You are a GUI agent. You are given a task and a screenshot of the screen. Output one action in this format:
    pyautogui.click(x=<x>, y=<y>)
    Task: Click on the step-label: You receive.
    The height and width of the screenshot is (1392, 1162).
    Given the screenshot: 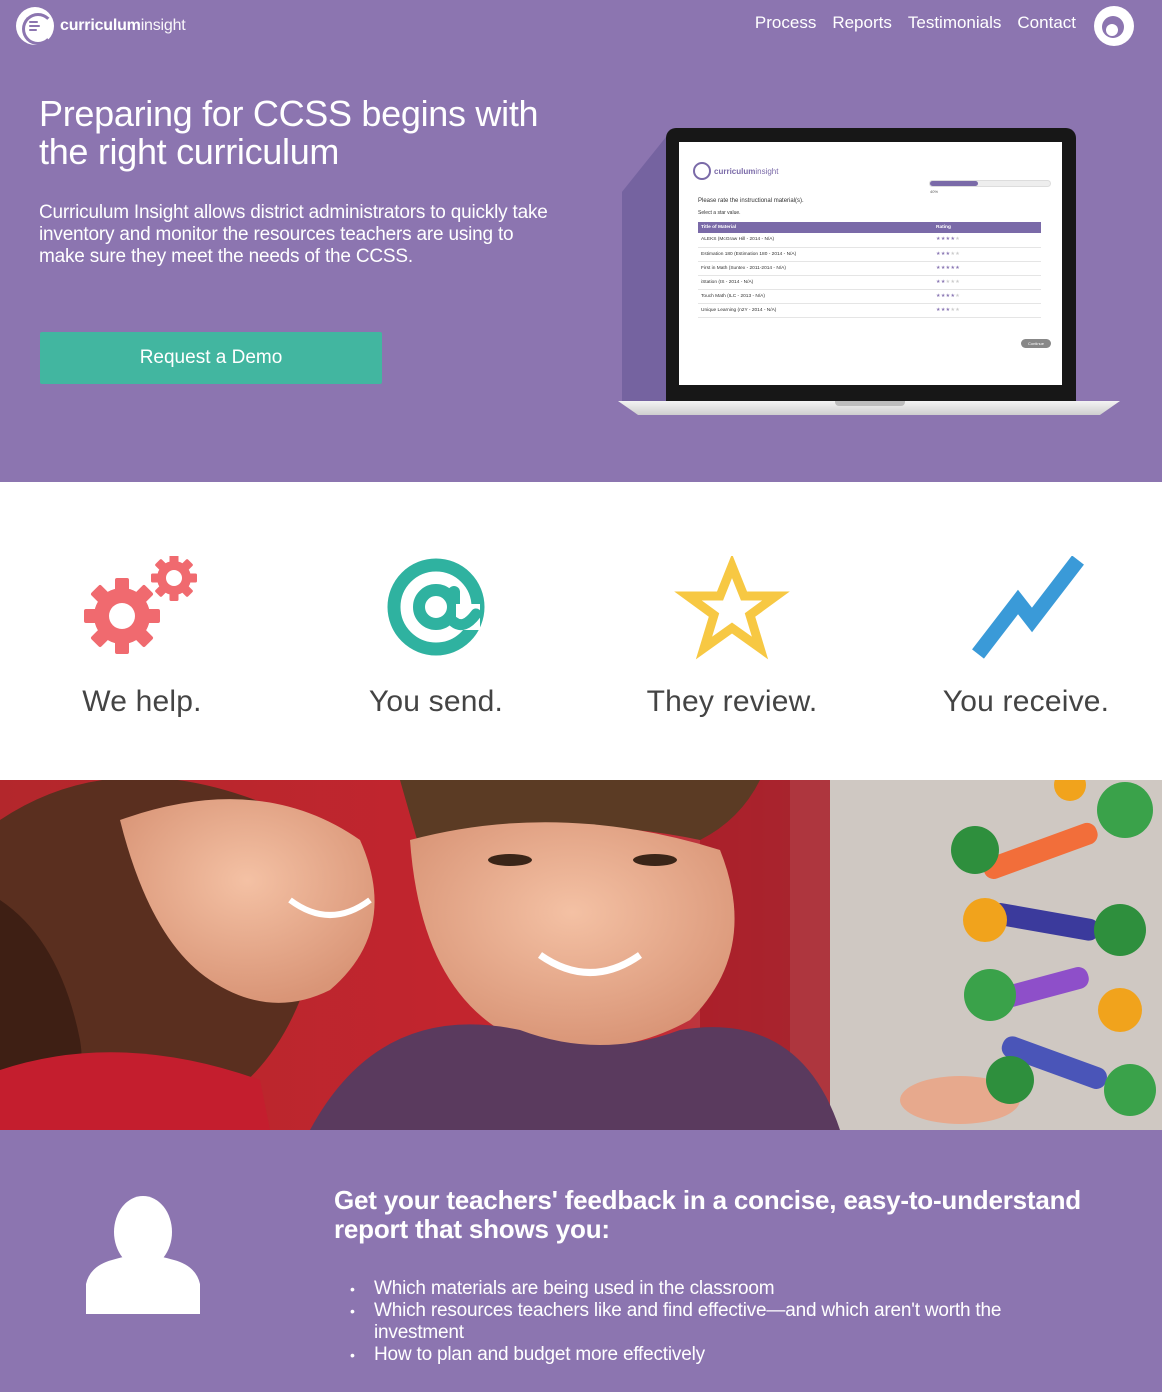 What is the action you would take?
    pyautogui.click(x=1026, y=701)
    